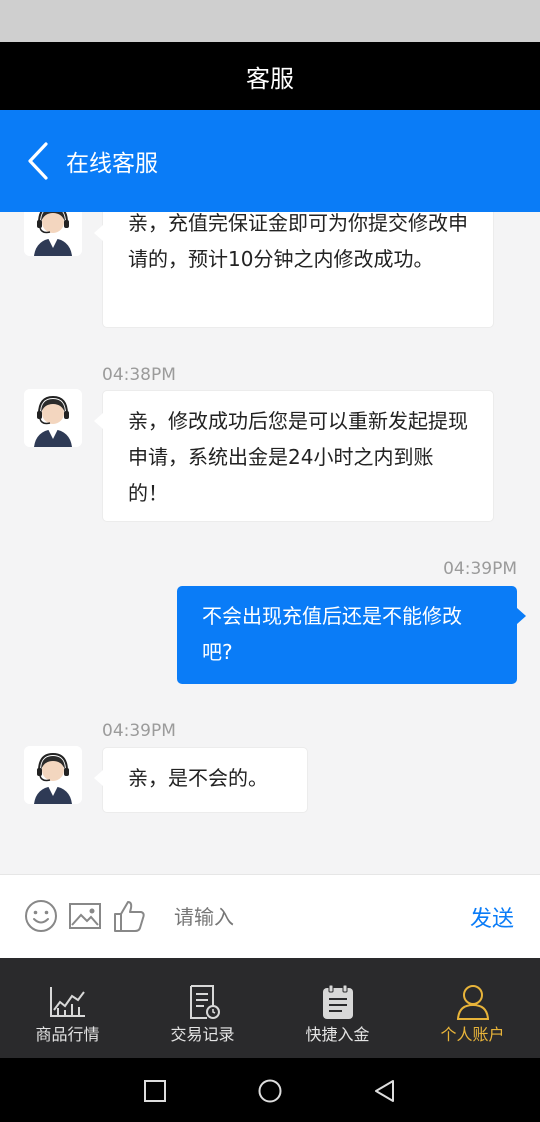  What do you see at coordinates (303, 917) in the screenshot?
I see `message-input` at bounding box center [303, 917].